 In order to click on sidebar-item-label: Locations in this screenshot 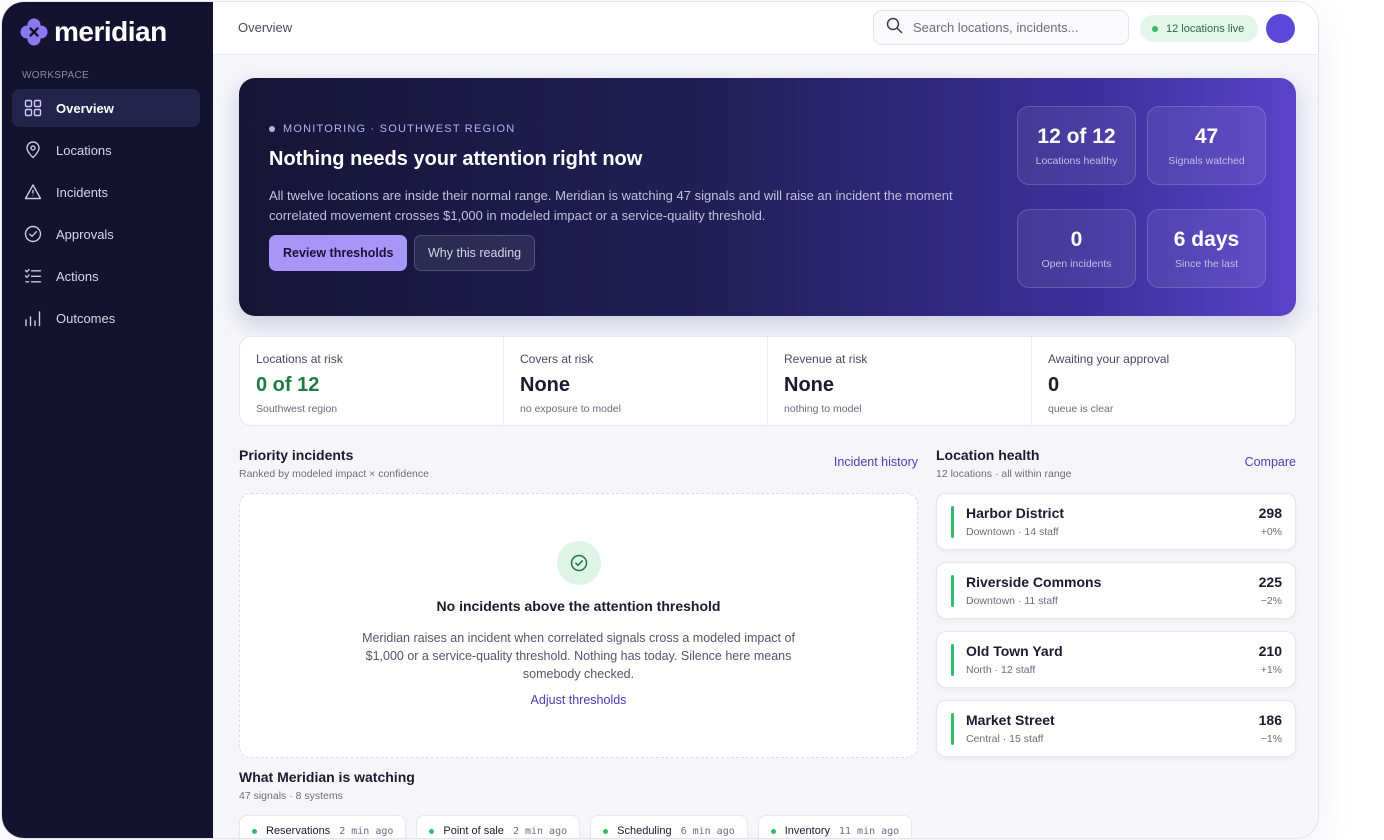, I will do `click(84, 150)`.